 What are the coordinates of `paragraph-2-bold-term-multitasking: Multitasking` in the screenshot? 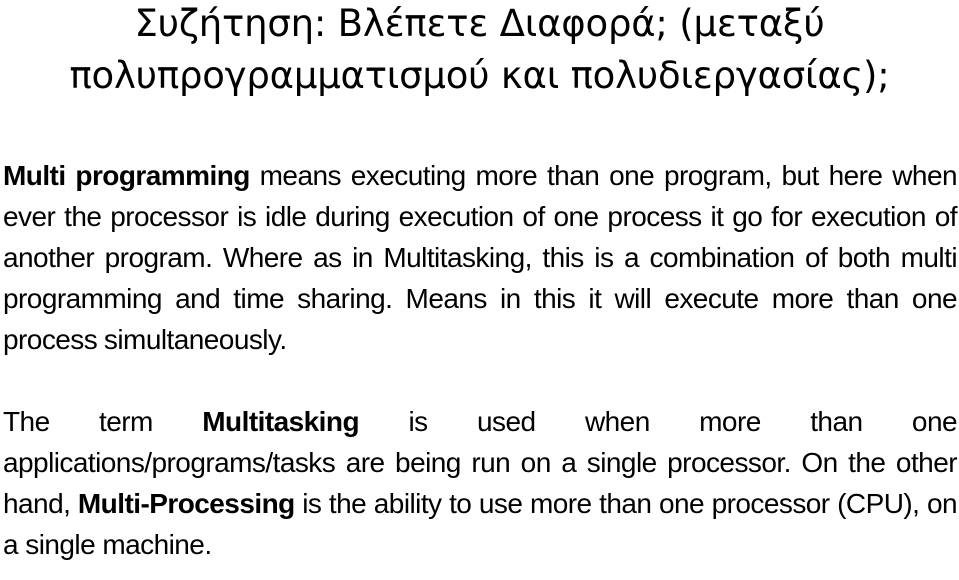 It's located at (281, 421).